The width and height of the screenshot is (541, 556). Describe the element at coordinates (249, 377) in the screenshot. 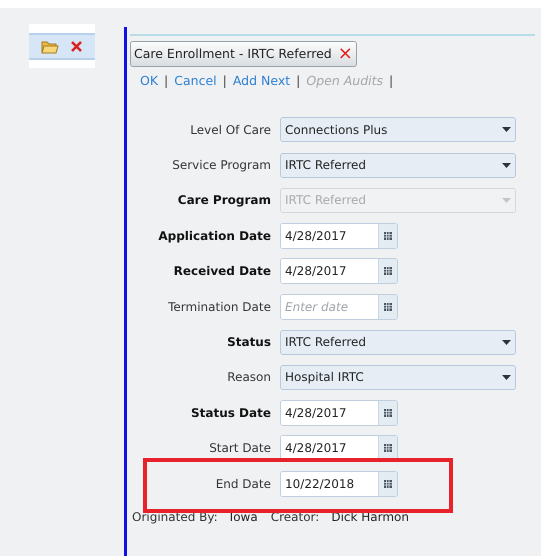

I see `field-label: Reason` at that location.